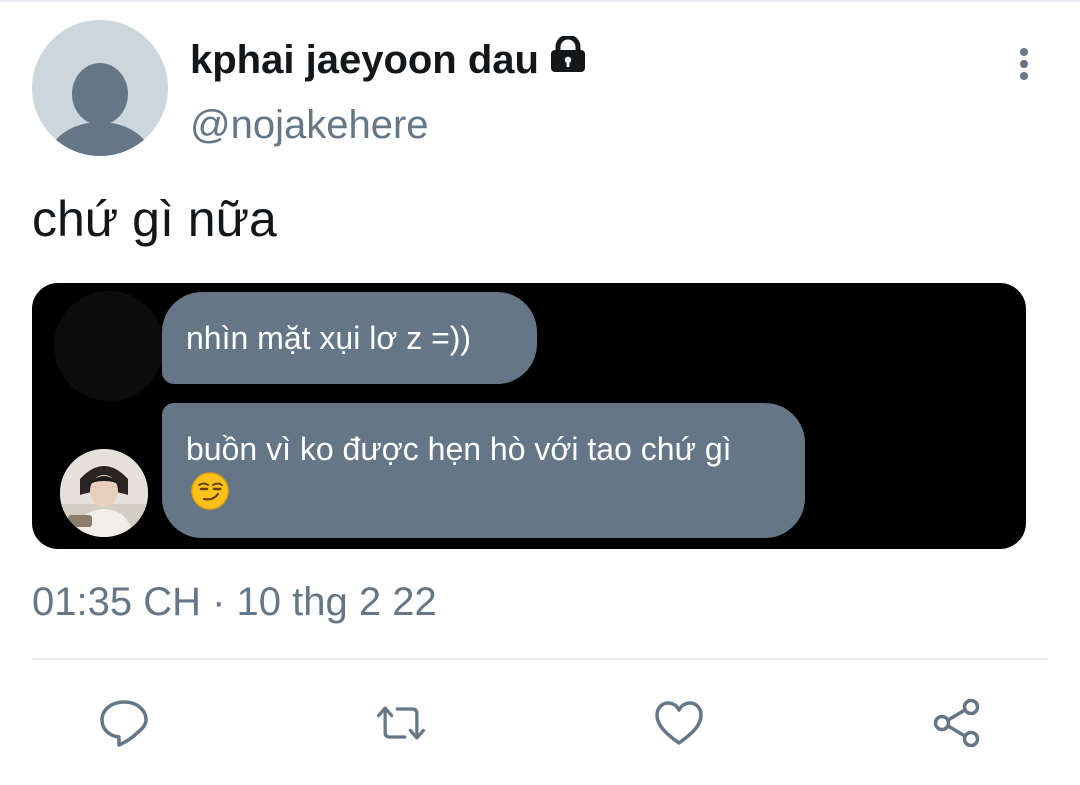 This screenshot has width=1080, height=785. Describe the element at coordinates (104, 493) in the screenshot. I see `chat-avatar-photo` at that location.